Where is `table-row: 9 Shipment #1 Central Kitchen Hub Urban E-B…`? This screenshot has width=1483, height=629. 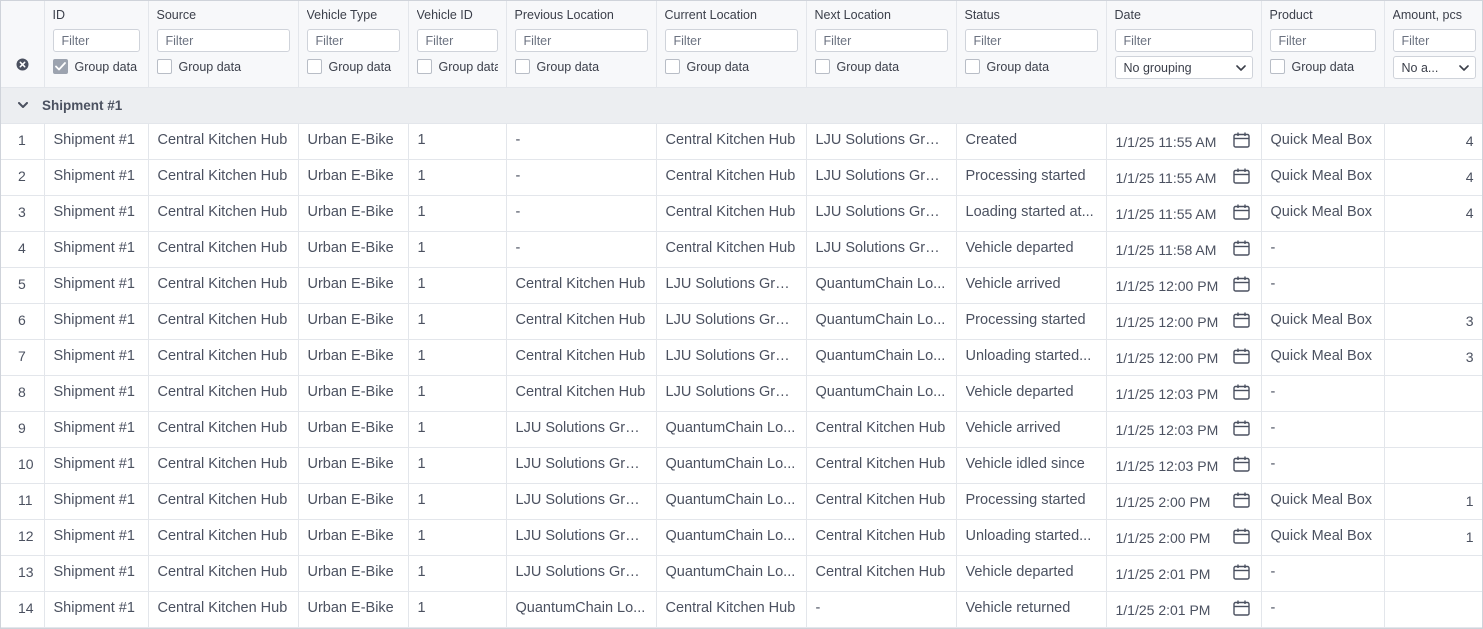 table-row: 9 Shipment #1 Central Kitchen Hub Urban E-B… is located at coordinates (741, 429).